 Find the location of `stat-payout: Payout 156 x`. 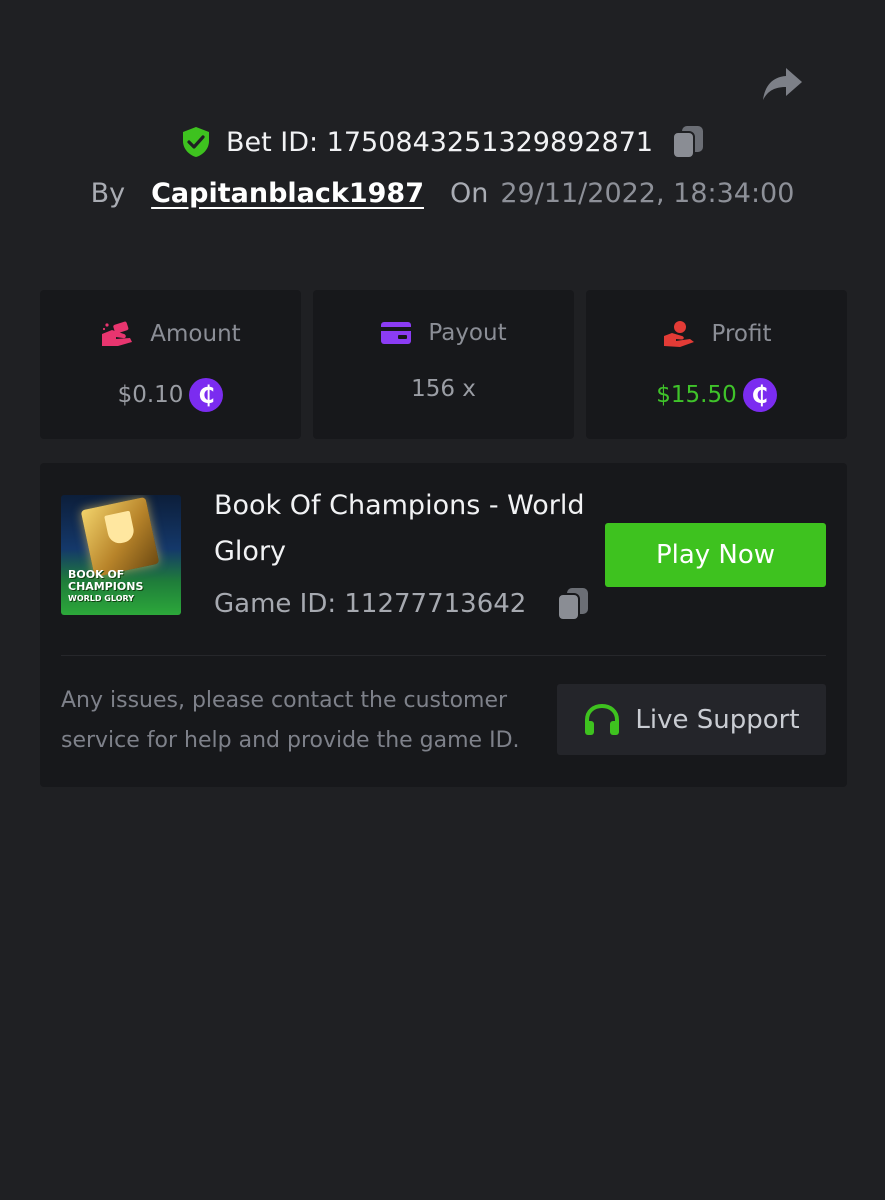

stat-payout: Payout 156 x is located at coordinates (443, 364).